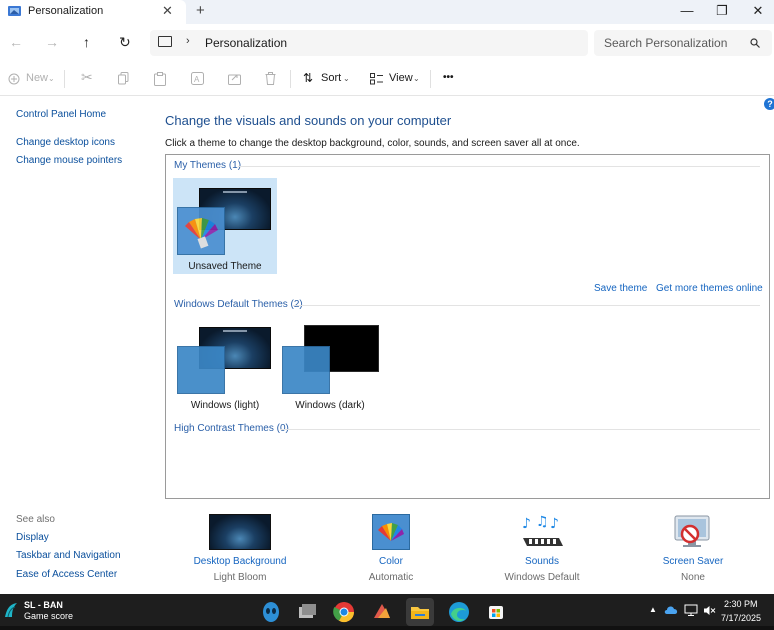 This screenshot has width=774, height=630. I want to click on setting-label: Sounds, so click(542, 561).